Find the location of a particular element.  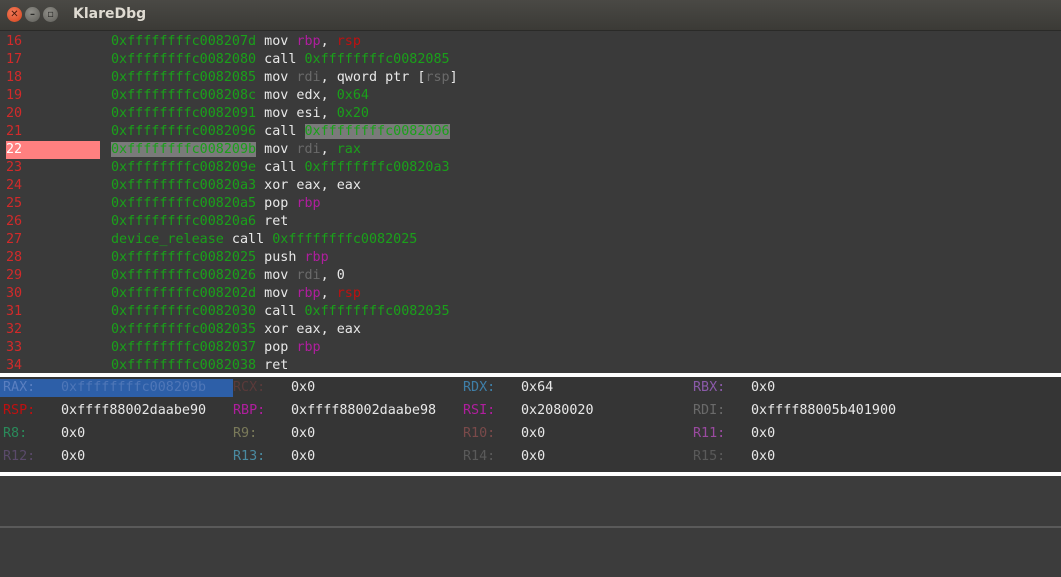

title-bar: ✕ – ▫ KlareDbg is located at coordinates (530, 15).